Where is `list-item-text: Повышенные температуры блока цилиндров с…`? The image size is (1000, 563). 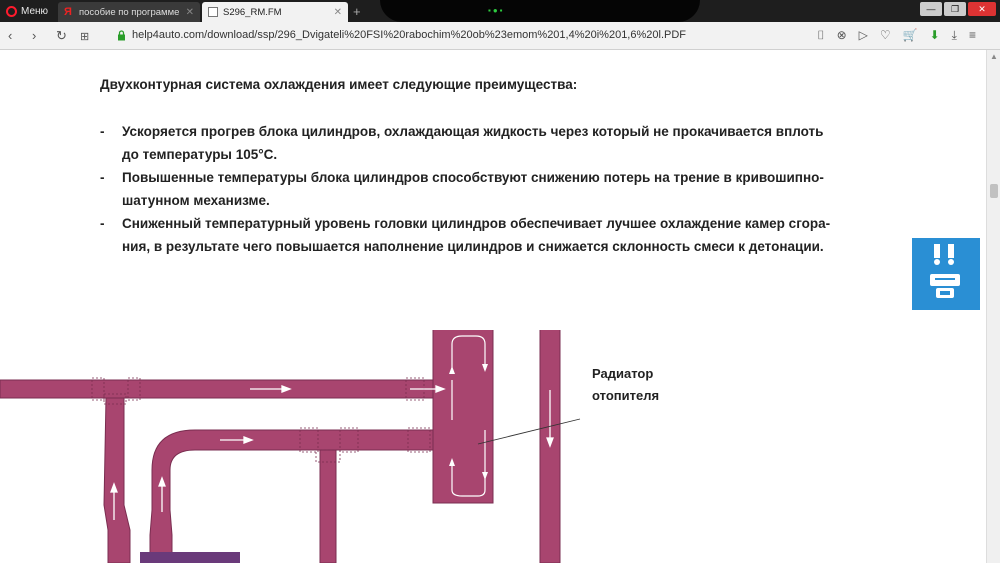
list-item-text: Повышенные температуры блока цилиндров с… is located at coordinates (473, 177).